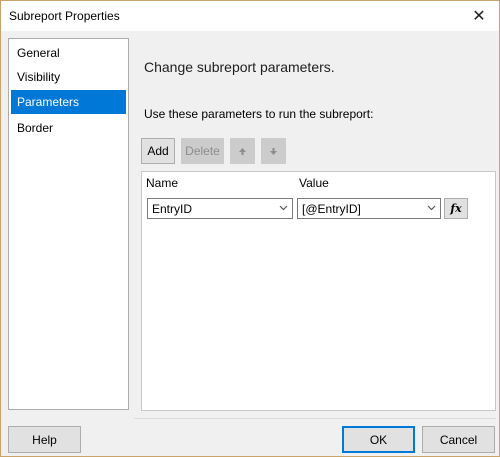  What do you see at coordinates (220, 208) in the screenshot?
I see `parameter-name-combobox: EntryID` at bounding box center [220, 208].